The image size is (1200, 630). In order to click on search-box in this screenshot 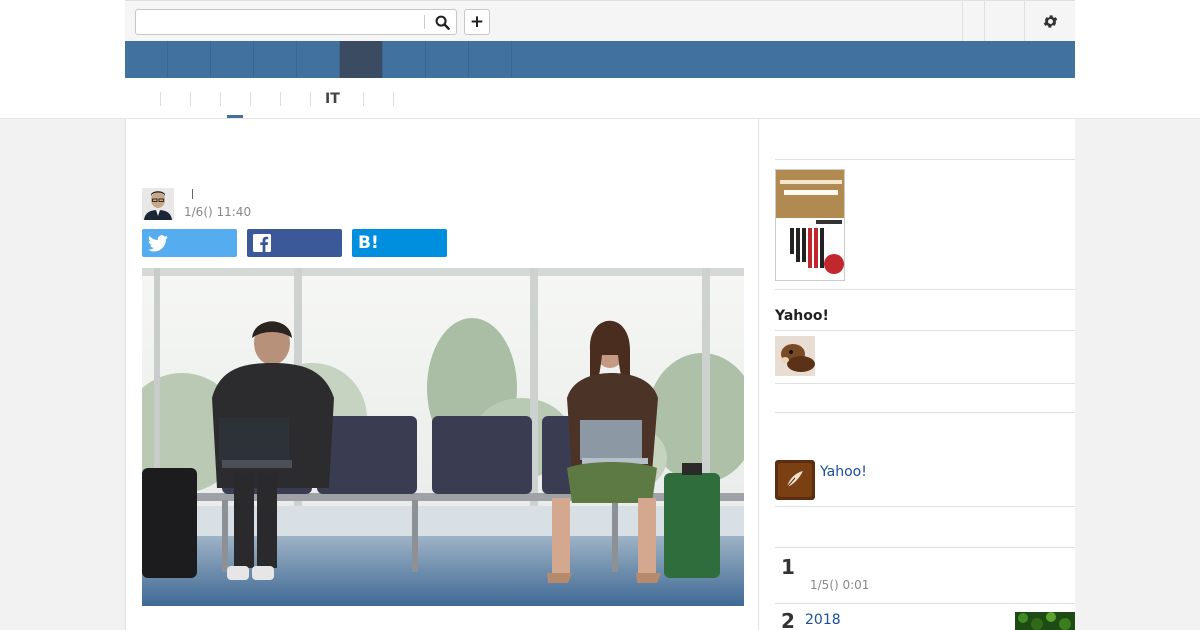, I will do `click(296, 22)`.